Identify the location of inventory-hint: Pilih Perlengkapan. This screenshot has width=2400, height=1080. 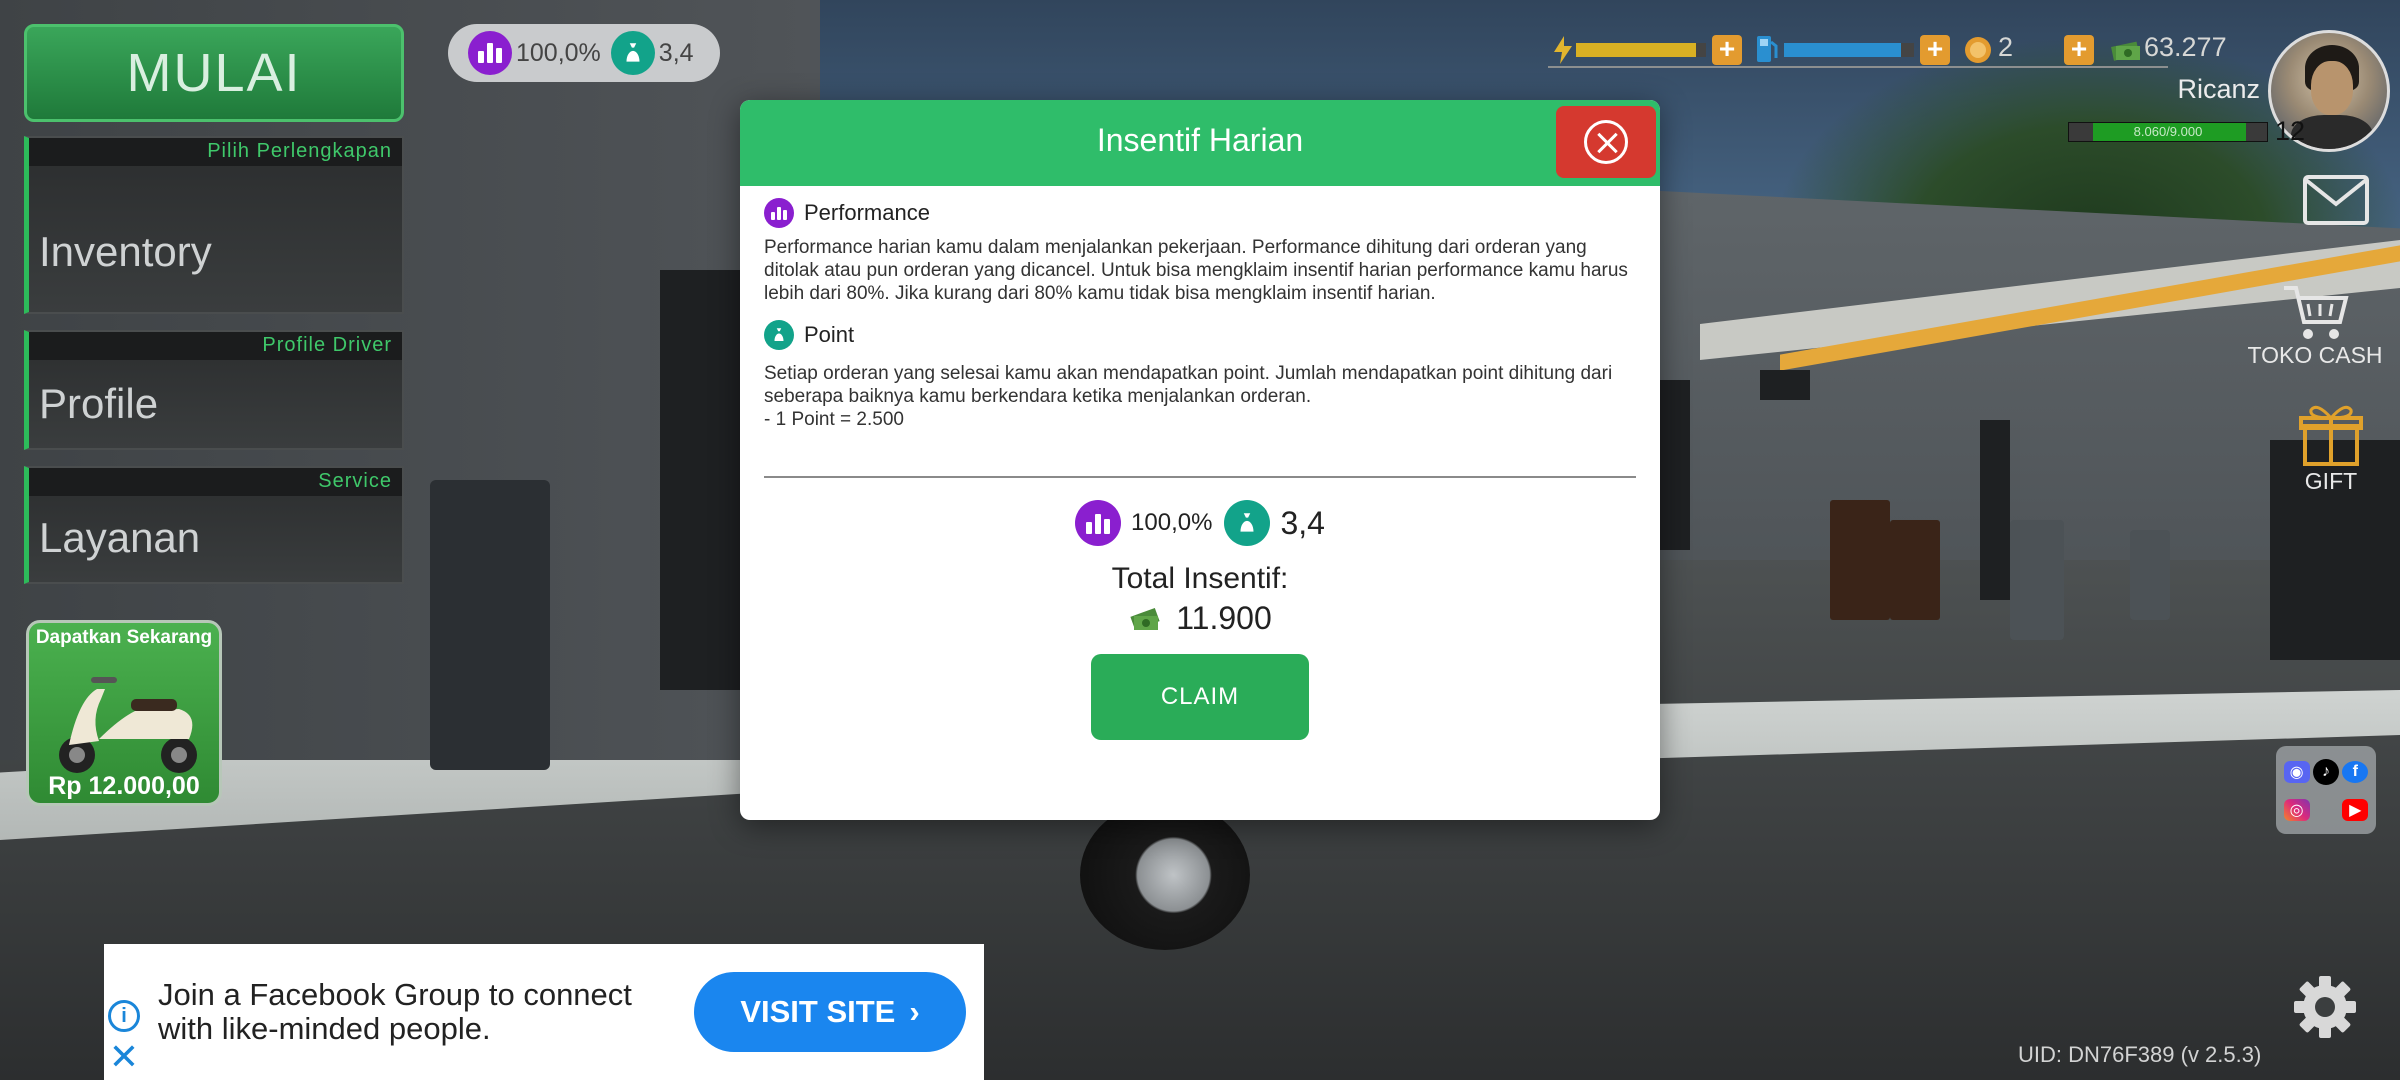
(215, 152).